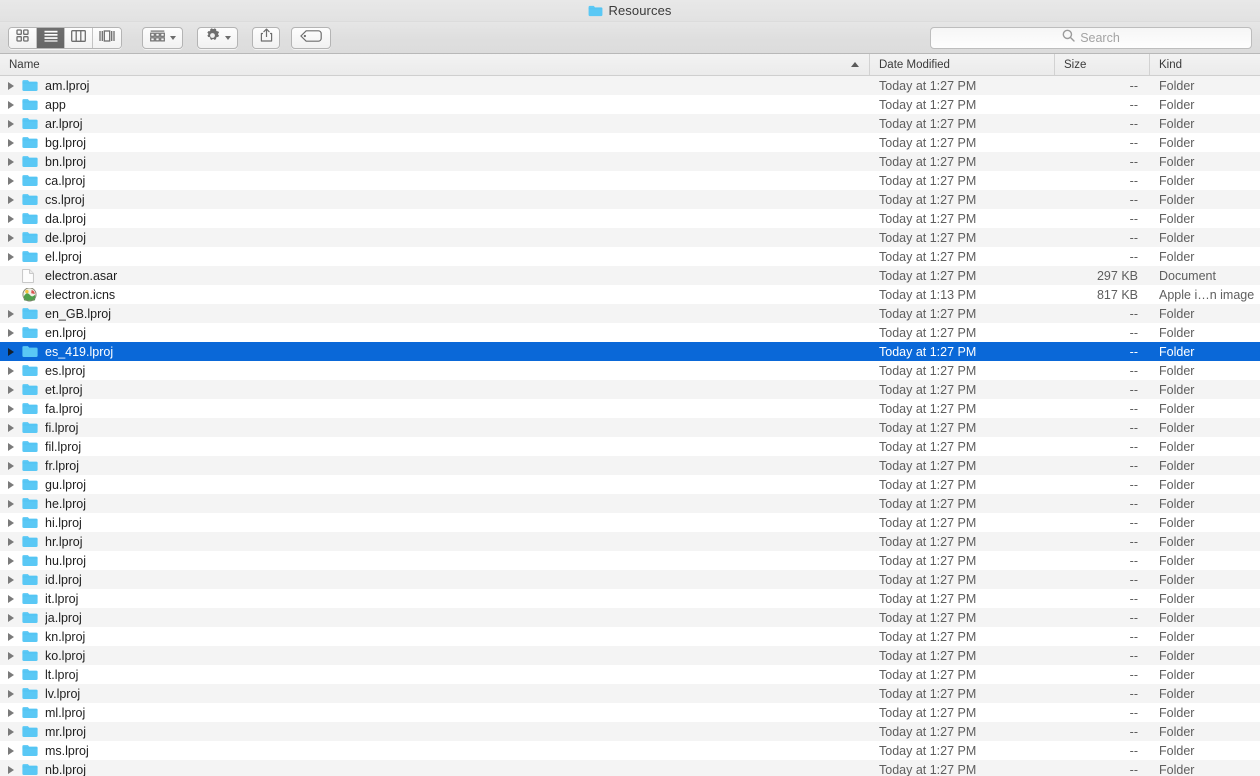 Image resolution: width=1260 pixels, height=776 pixels. Describe the element at coordinates (630, 104) in the screenshot. I see `table-row: app Today at 1:27 PM -- Folder` at that location.